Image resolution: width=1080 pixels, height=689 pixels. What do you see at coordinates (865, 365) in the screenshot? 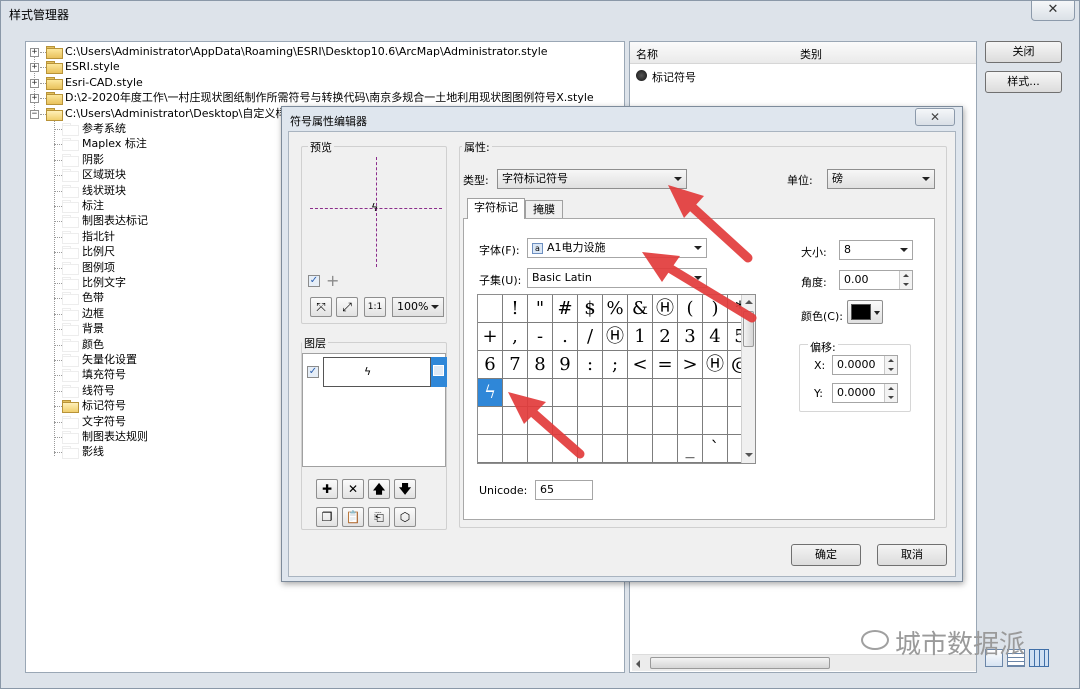
I see `offset-x-spinner: 0.0000` at bounding box center [865, 365].